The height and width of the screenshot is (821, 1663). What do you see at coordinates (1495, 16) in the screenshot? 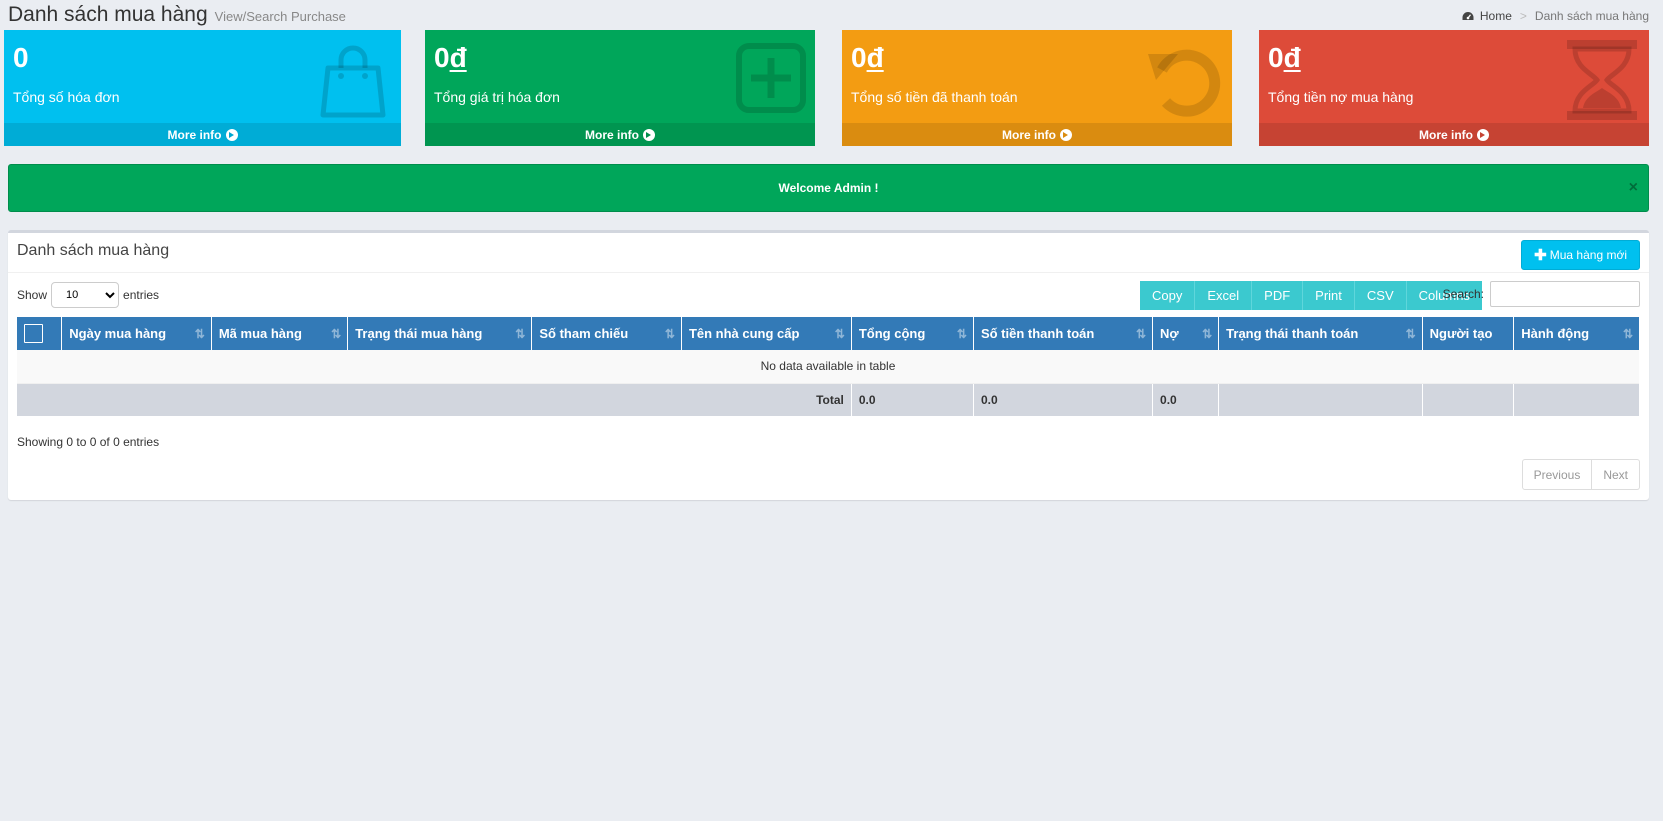
I see `breadcrumb-home-label: Home` at bounding box center [1495, 16].